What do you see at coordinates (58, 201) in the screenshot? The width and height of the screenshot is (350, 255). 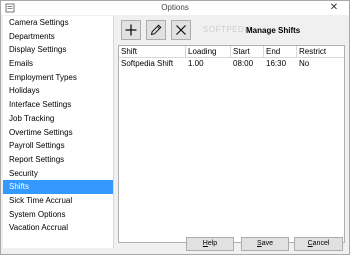 I see `sidebar-item-sick-time-accrual: Sick Time Accrual` at bounding box center [58, 201].